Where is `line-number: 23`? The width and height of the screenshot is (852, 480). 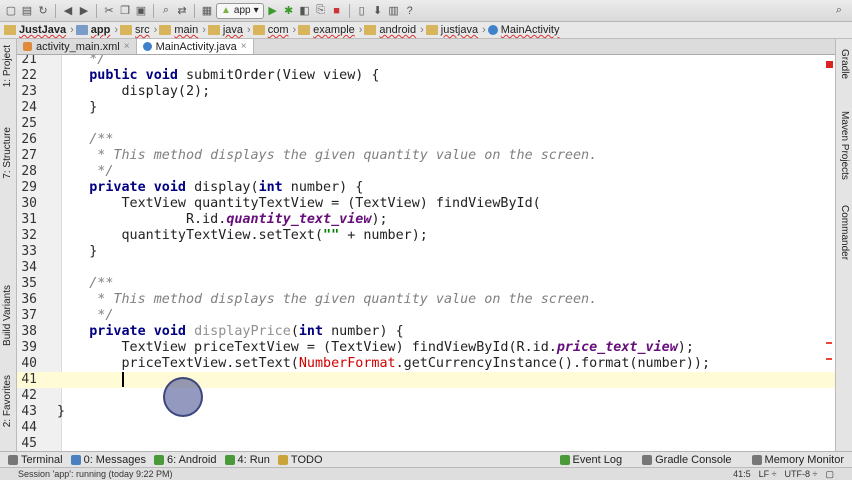
line-number: 23 is located at coordinates (29, 91).